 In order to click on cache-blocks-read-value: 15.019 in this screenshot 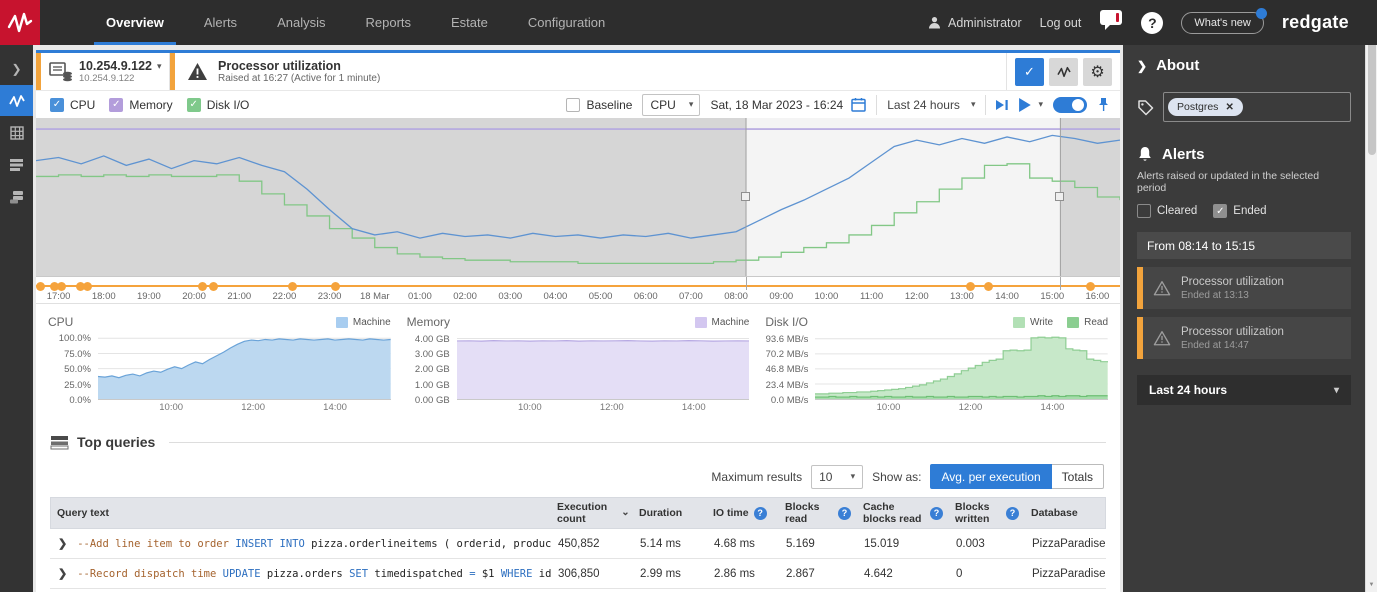, I will do `click(882, 543)`.